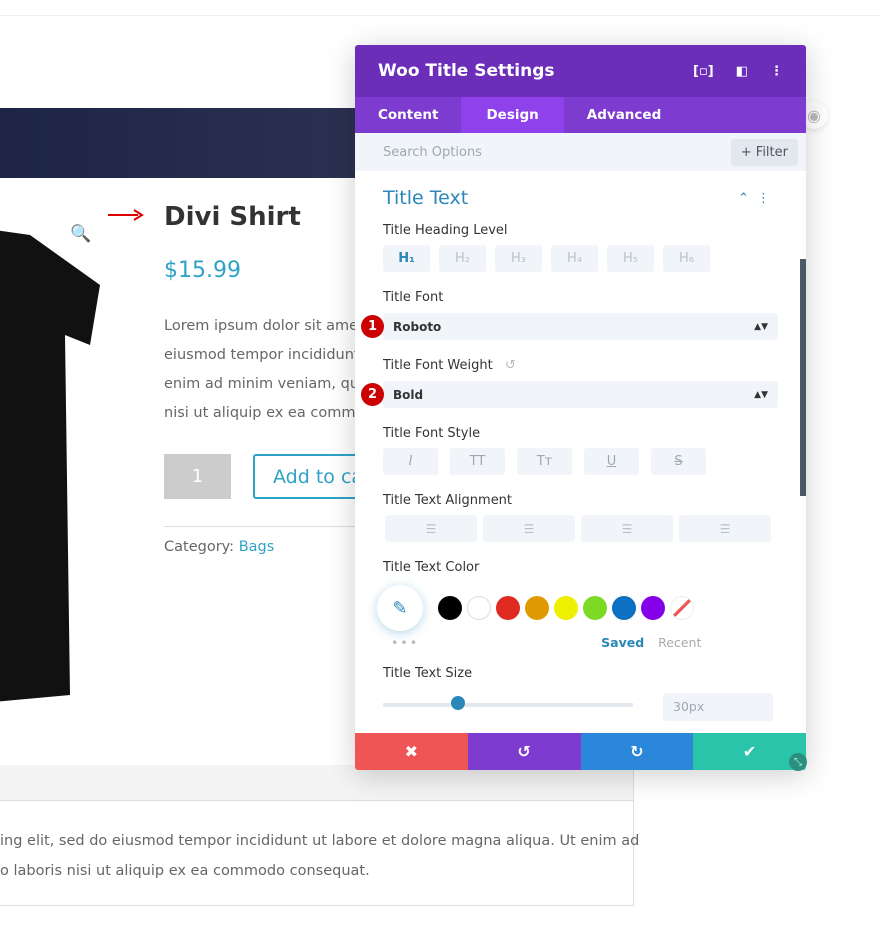 The image size is (880, 943). Describe the element at coordinates (803, 377) in the screenshot. I see `scrollbar` at that location.